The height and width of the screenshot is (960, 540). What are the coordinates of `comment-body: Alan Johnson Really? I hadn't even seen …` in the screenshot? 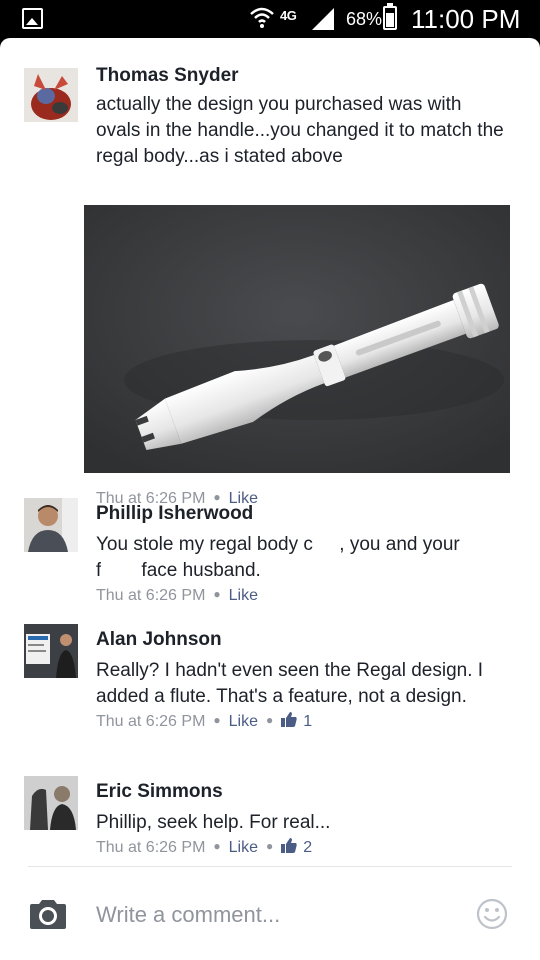 It's located at (303, 680).